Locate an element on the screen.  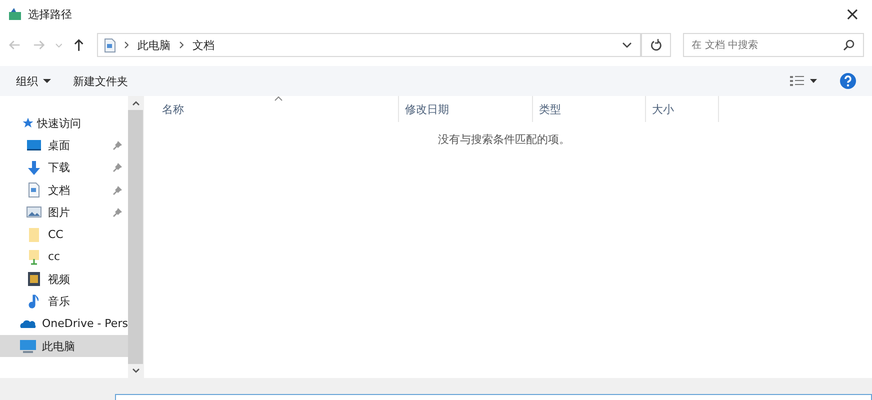
sidebar-item: 下载 is located at coordinates (64, 167).